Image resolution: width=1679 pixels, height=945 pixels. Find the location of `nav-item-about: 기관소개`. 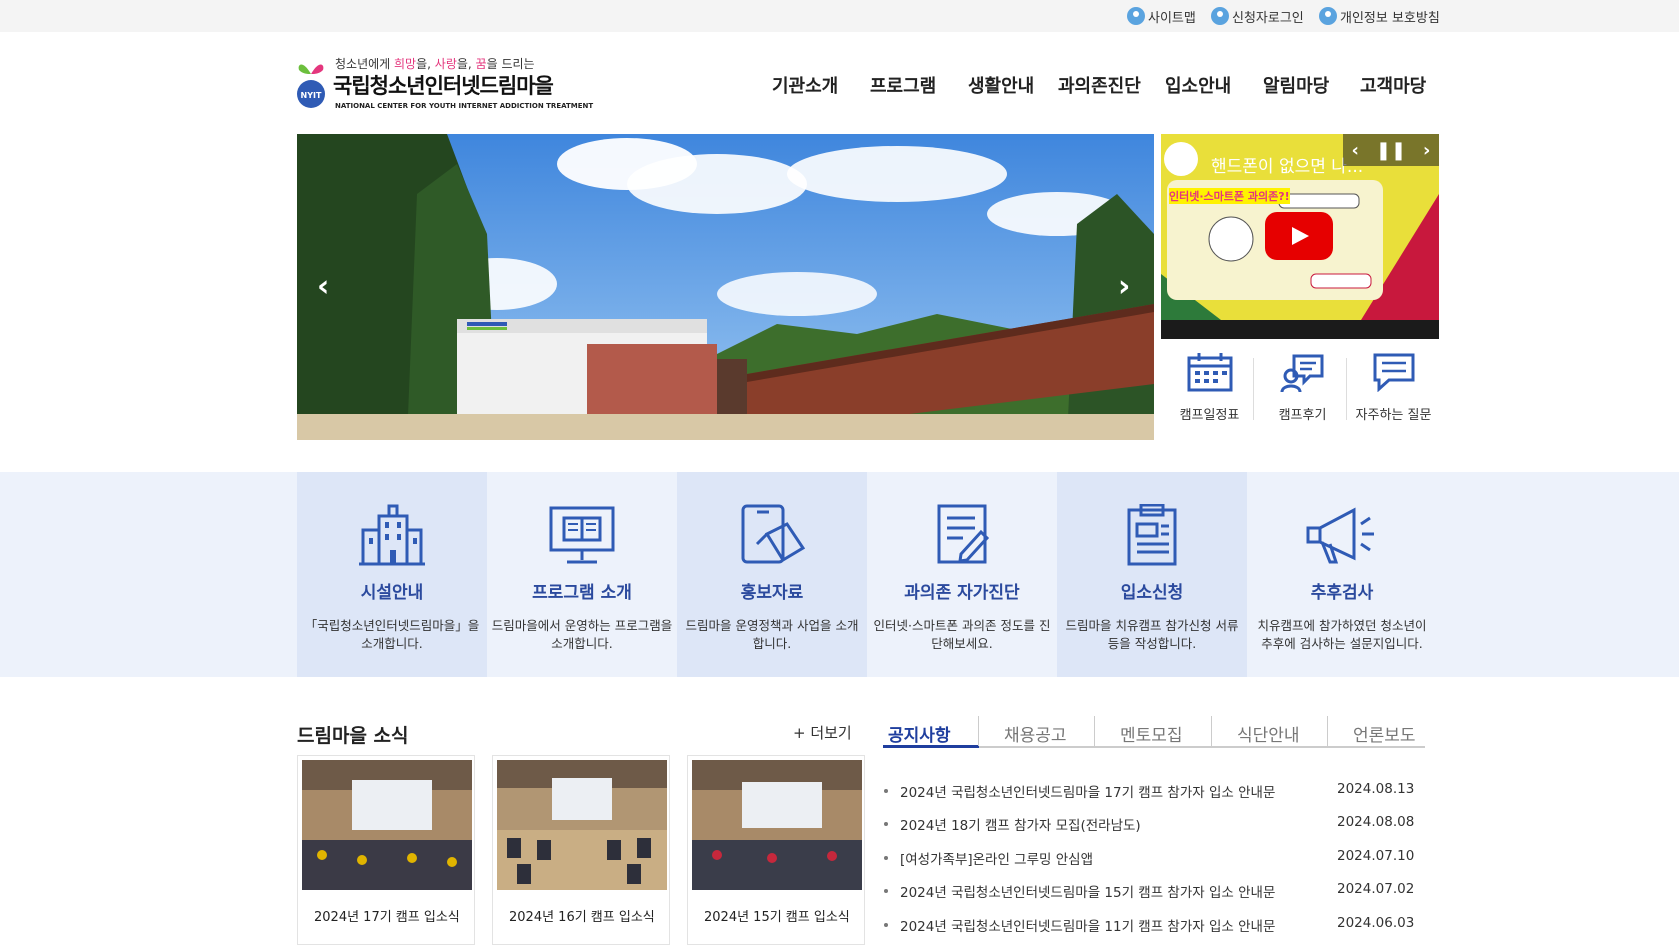

nav-item-about: 기관소개 is located at coordinates (805, 85).